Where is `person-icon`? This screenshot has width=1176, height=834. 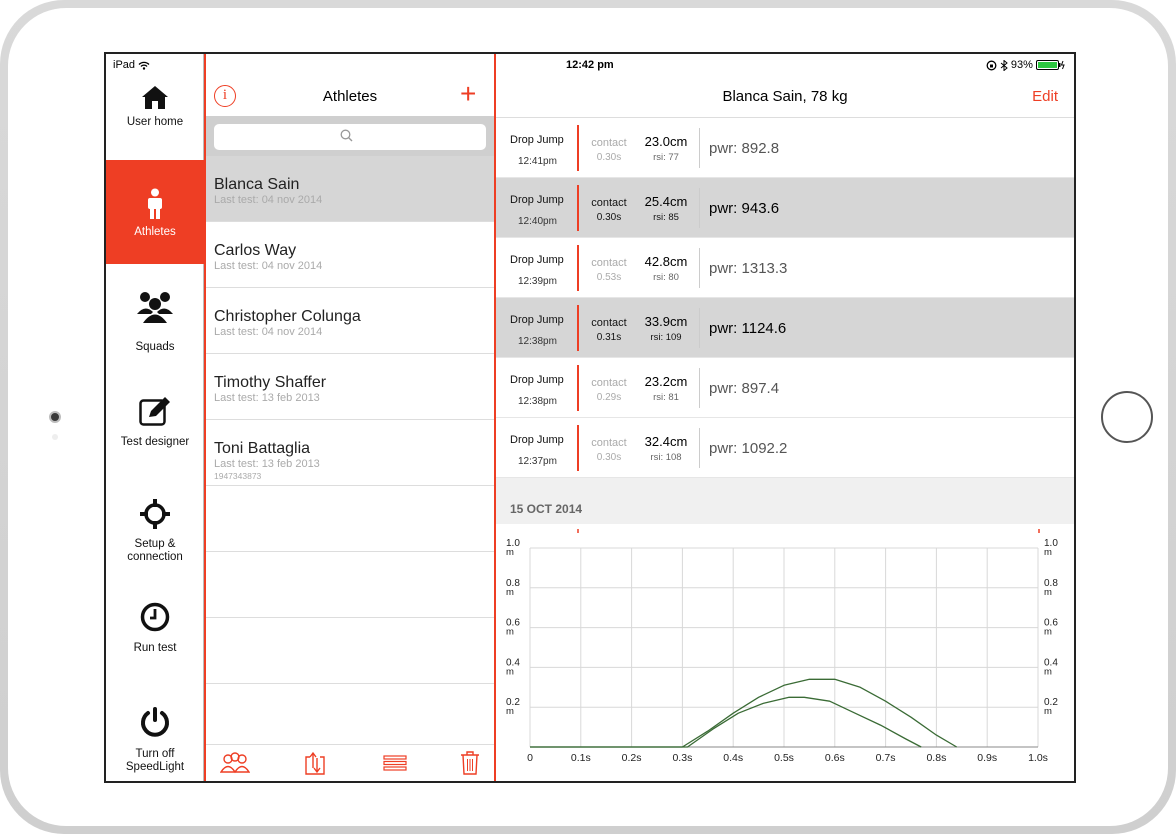
person-icon is located at coordinates (155, 203).